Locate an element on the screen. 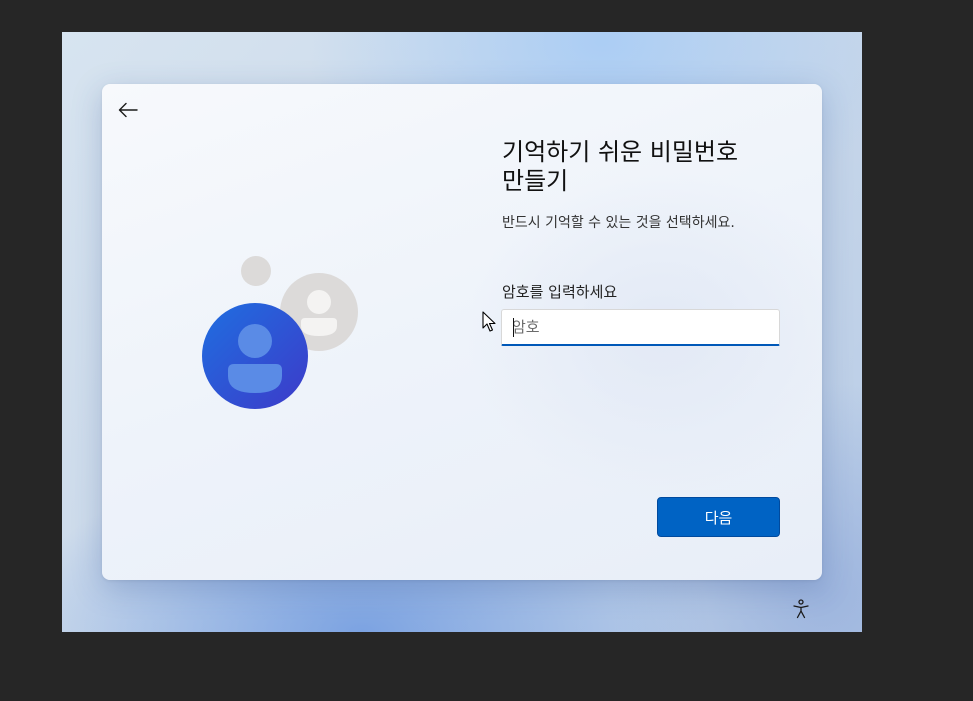 This screenshot has height=701, width=973. accessibility-icon is located at coordinates (801, 609).